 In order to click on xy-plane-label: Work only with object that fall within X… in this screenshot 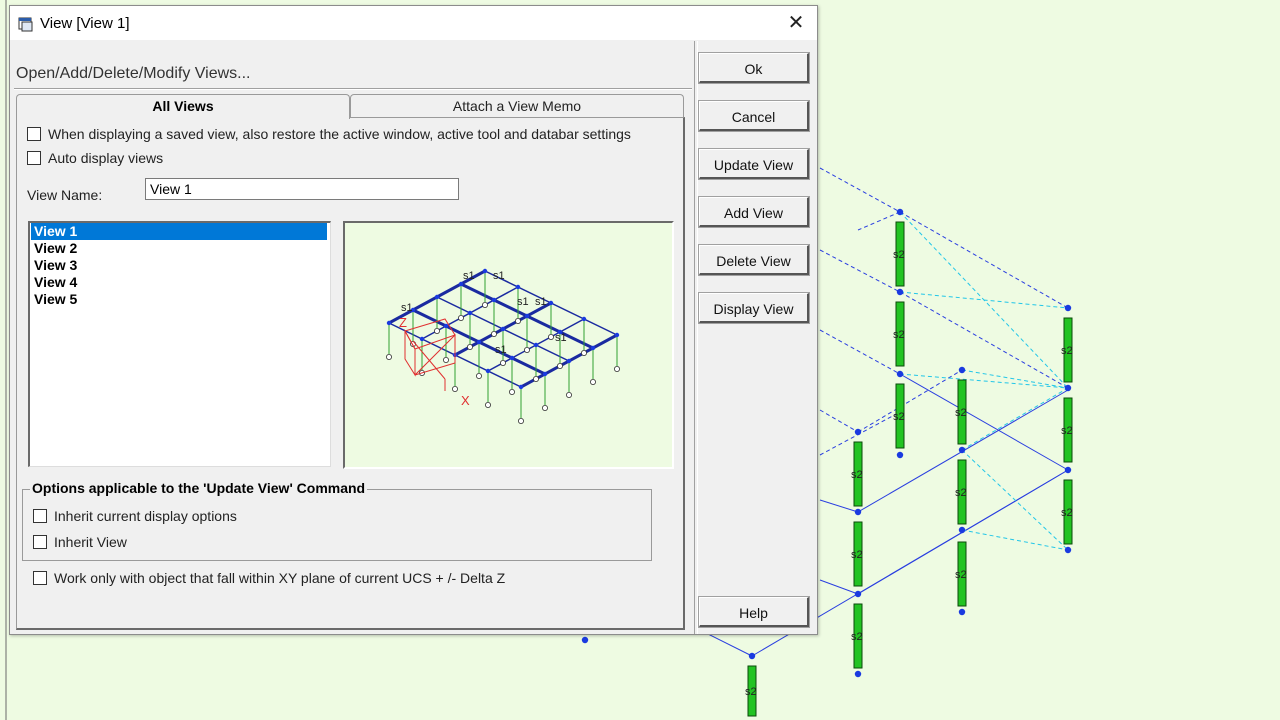, I will do `click(280, 578)`.